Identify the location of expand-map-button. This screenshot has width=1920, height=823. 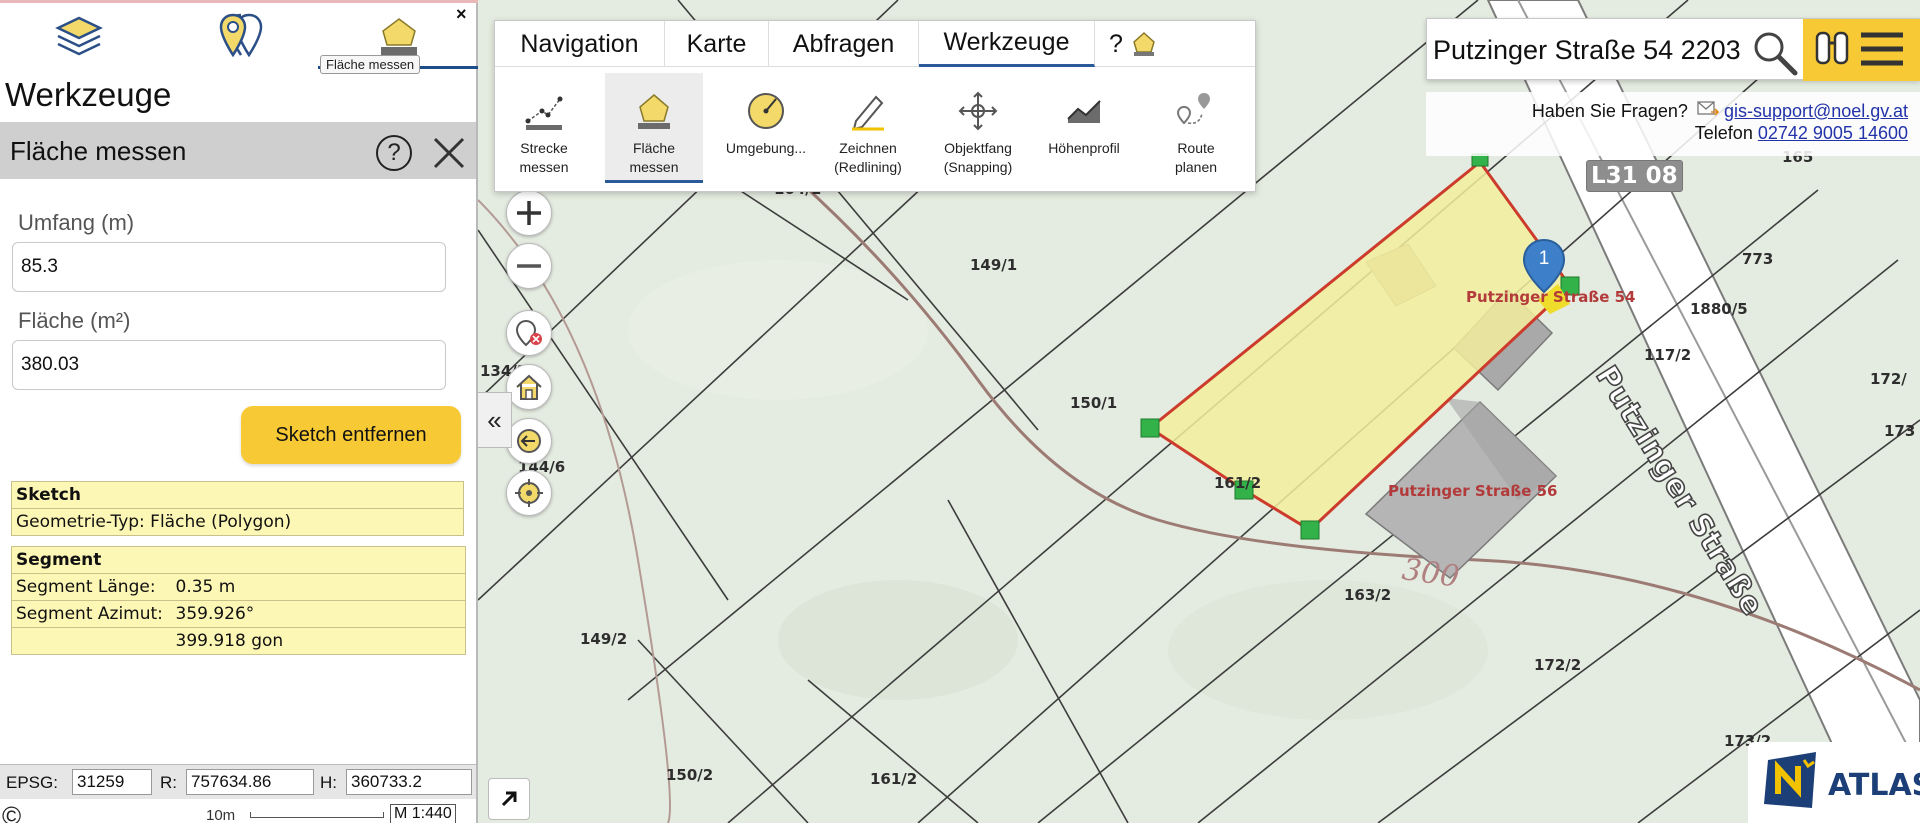
(509, 799).